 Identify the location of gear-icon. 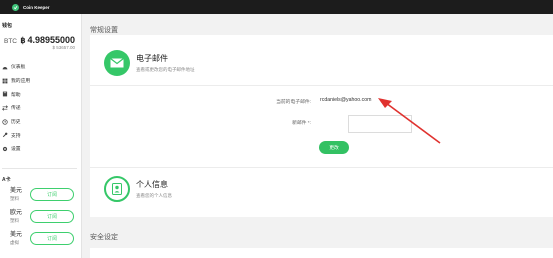
(5, 149).